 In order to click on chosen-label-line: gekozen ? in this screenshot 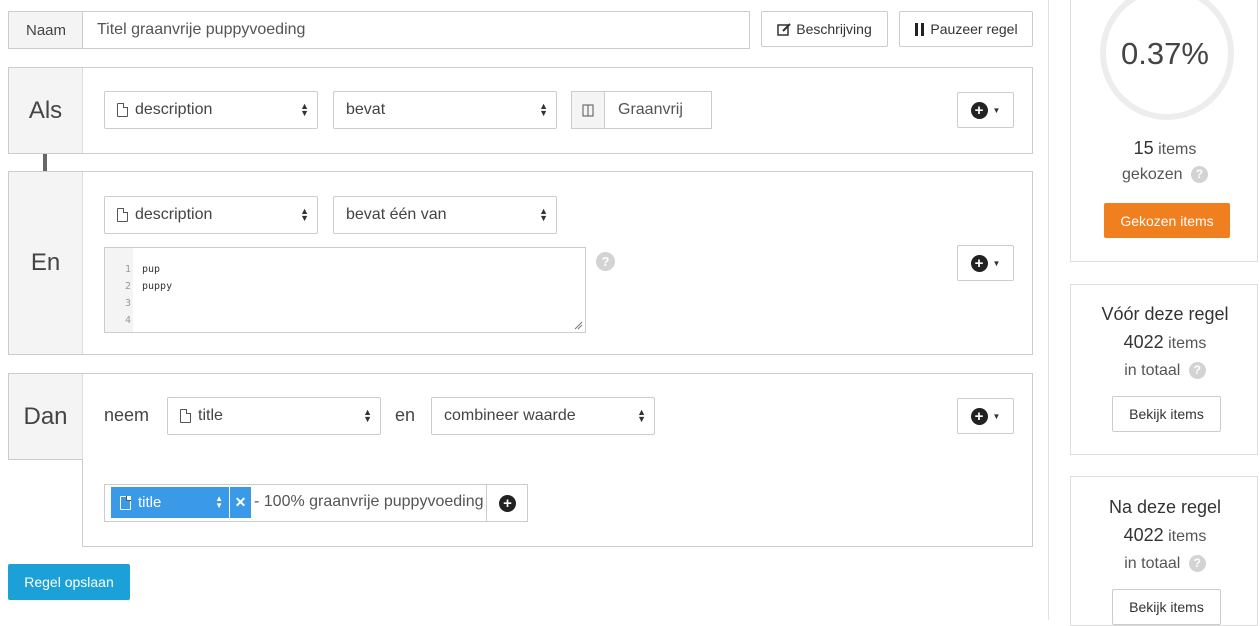, I will do `click(1165, 175)`.